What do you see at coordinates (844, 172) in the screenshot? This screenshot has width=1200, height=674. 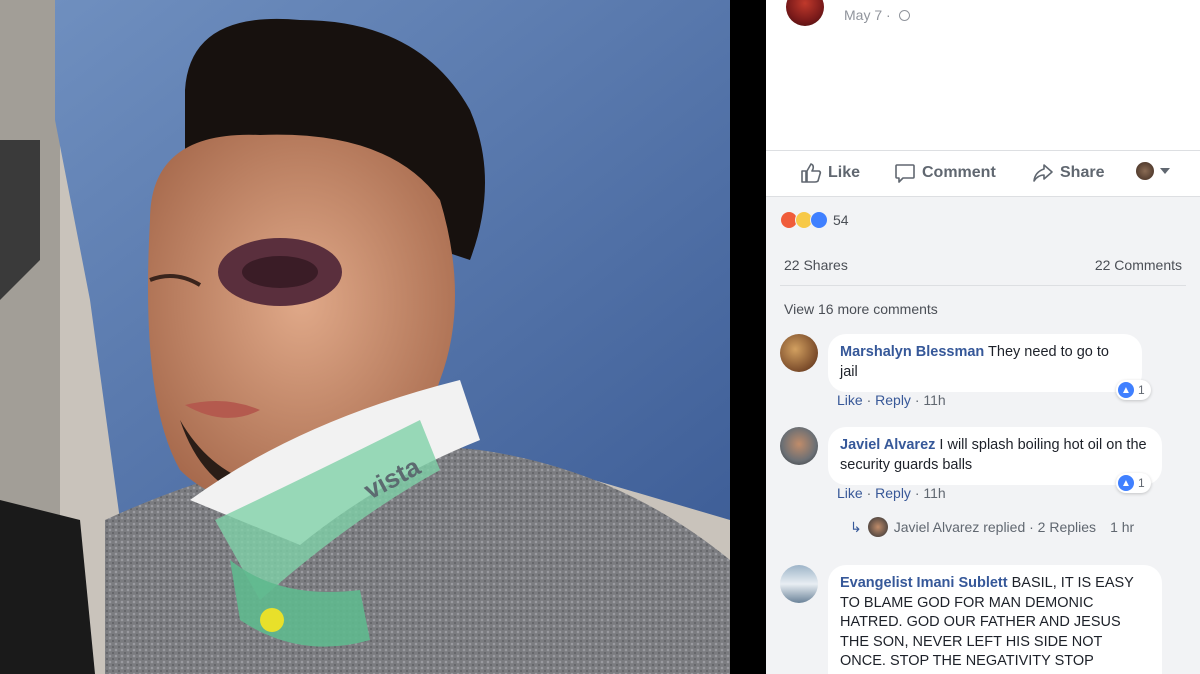 I see `like-label: Like` at bounding box center [844, 172].